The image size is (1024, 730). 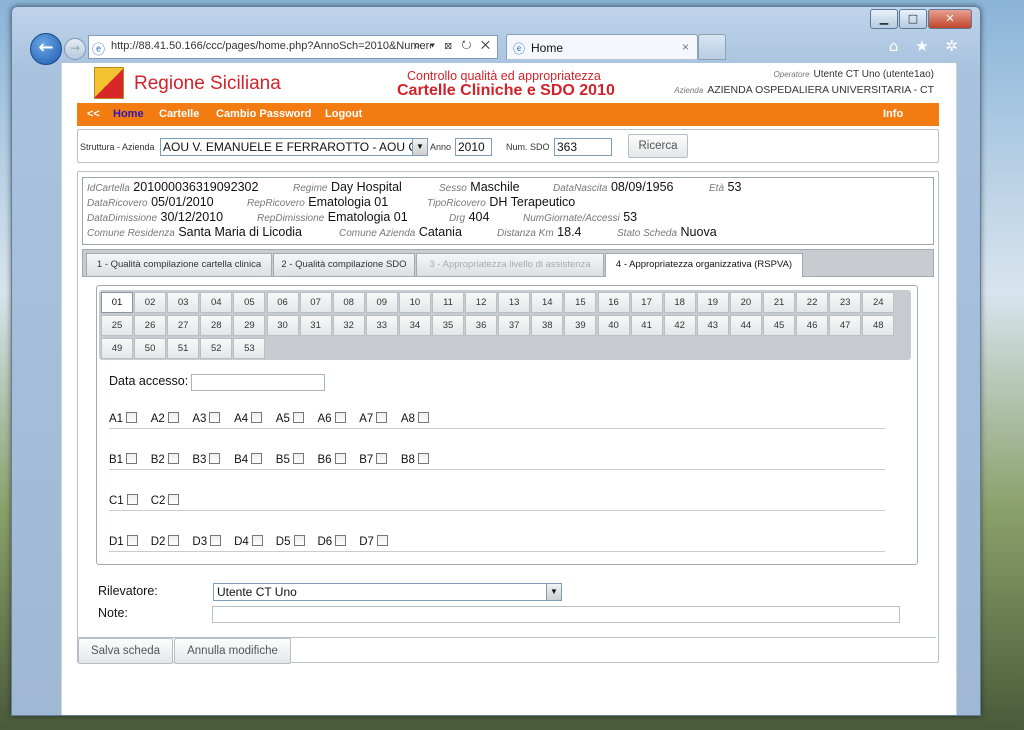 What do you see at coordinates (580, 325) in the screenshot?
I see `accesso-number-button: 39` at bounding box center [580, 325].